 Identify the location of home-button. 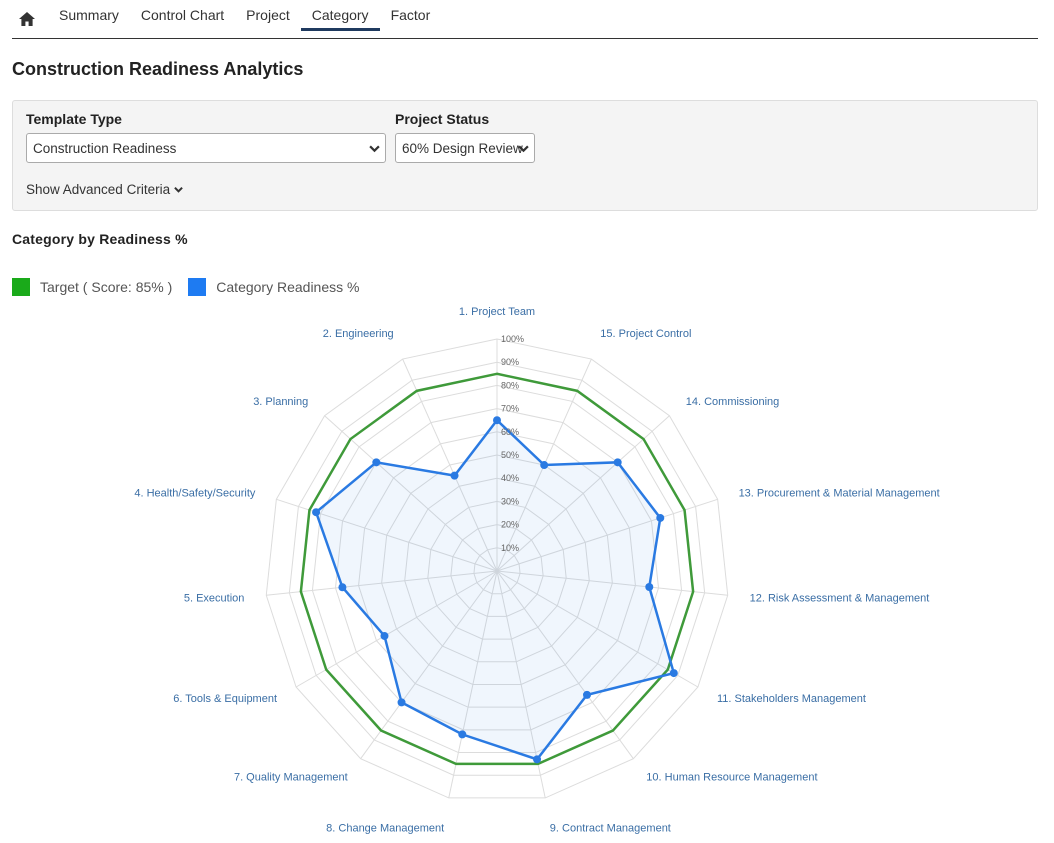
(27, 19).